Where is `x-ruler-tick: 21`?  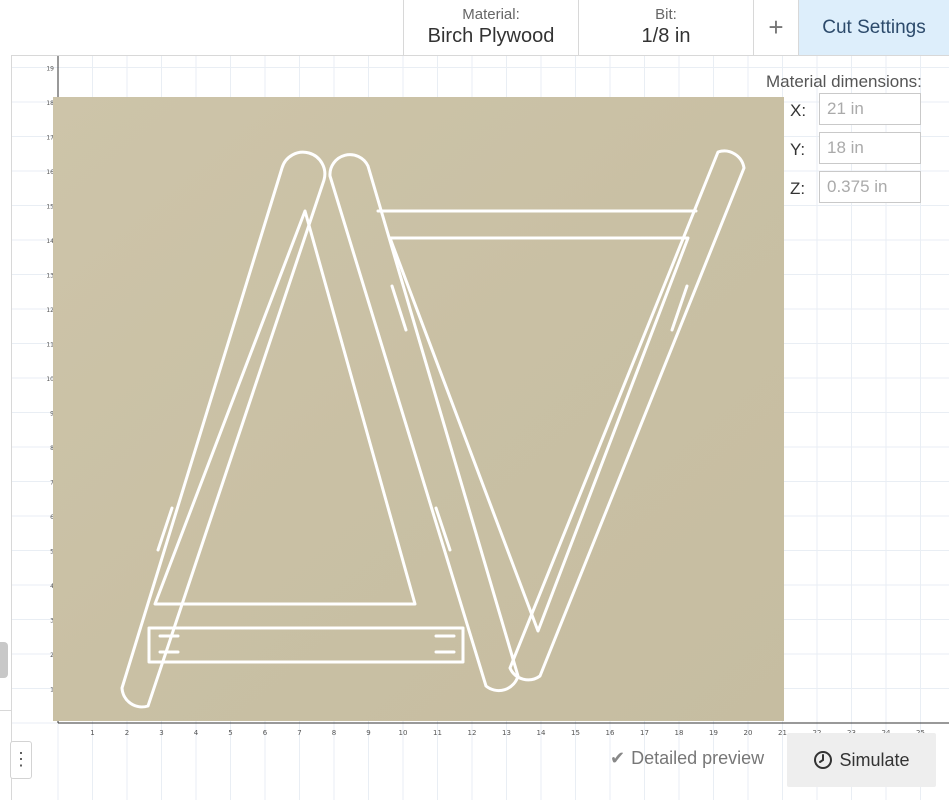 x-ruler-tick: 21 is located at coordinates (782, 733).